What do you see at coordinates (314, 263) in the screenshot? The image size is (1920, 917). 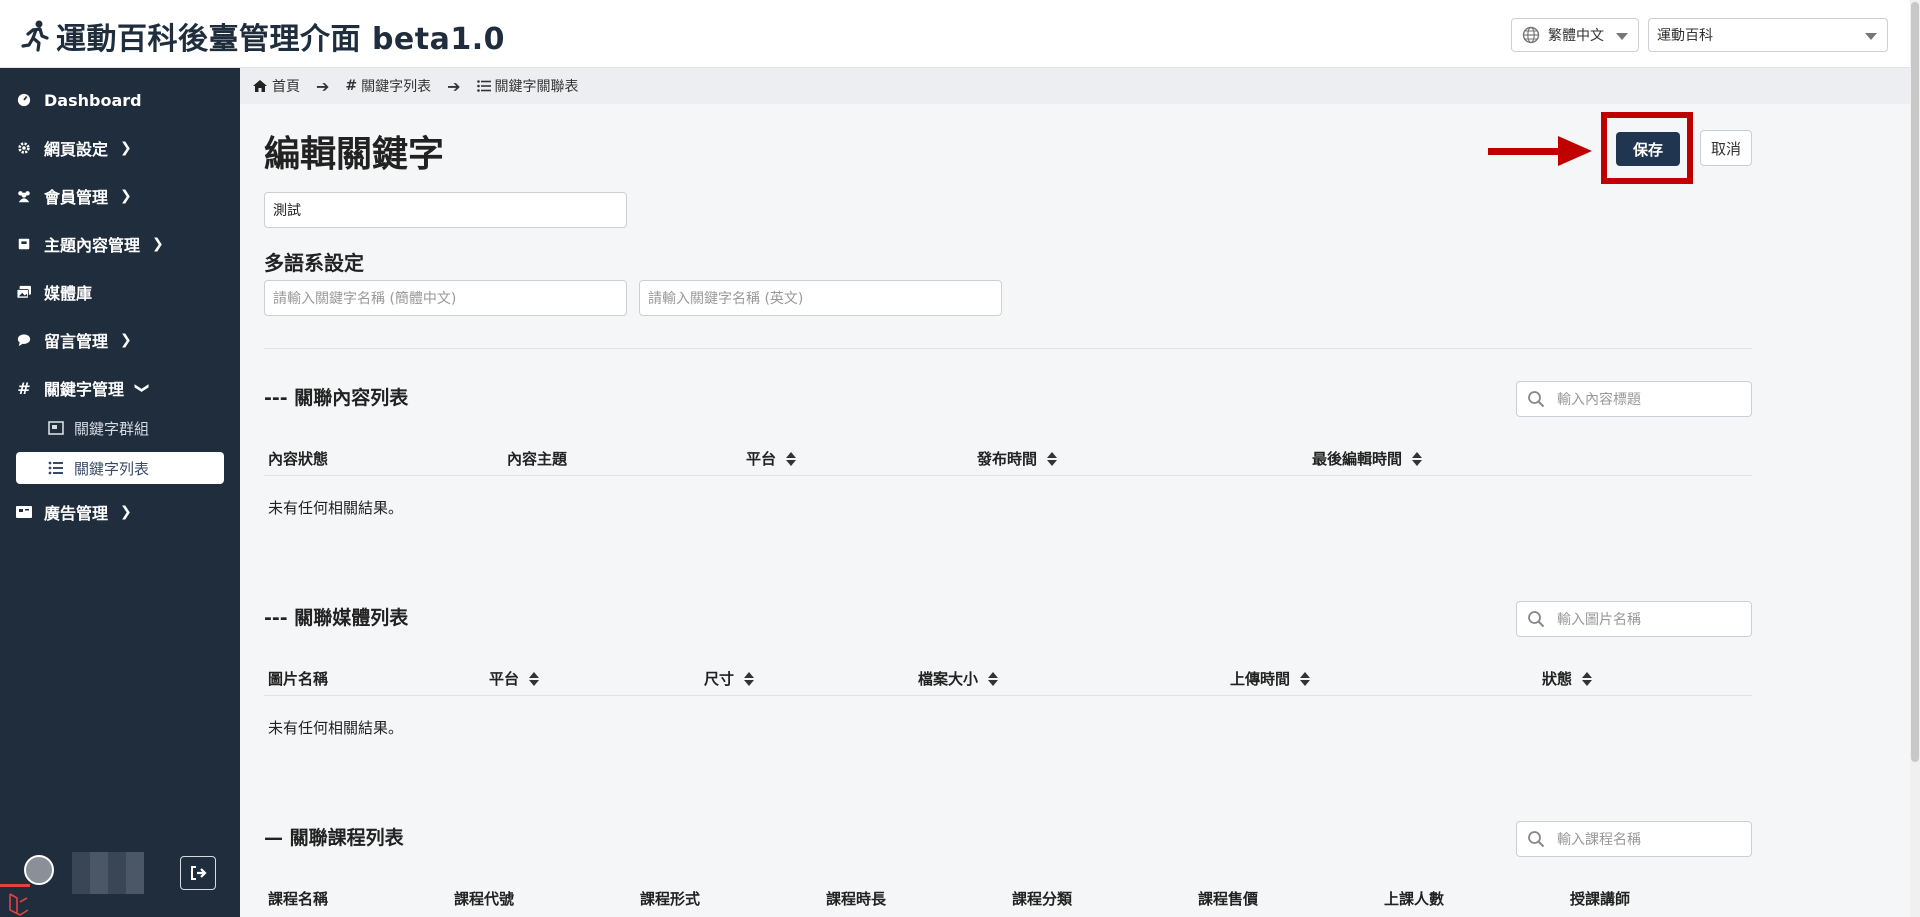 I see `multilang-settings-title: 多語系設定` at bounding box center [314, 263].